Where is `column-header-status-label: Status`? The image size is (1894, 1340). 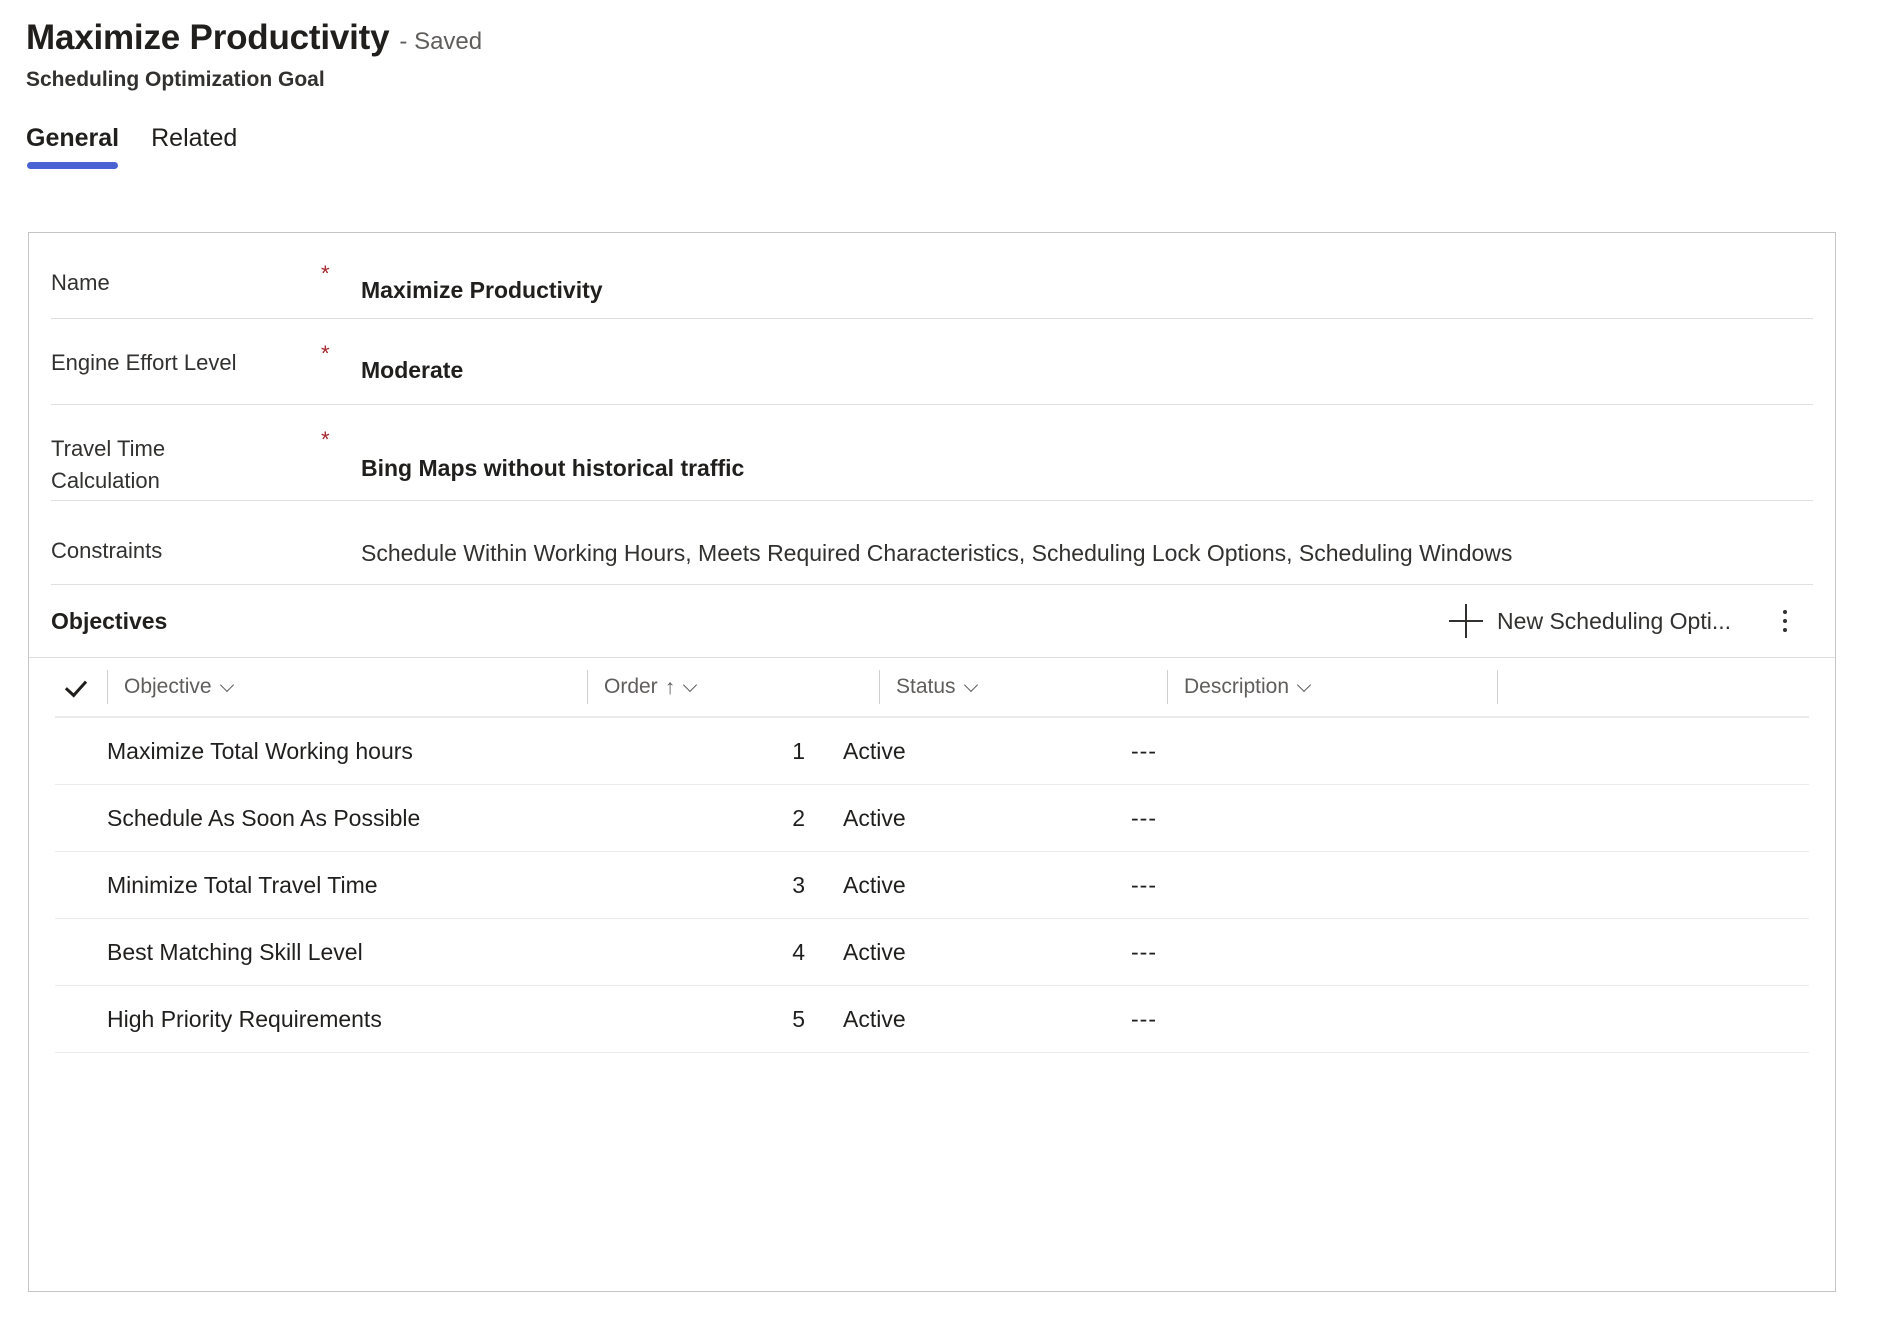
column-header-status-label: Status is located at coordinates (926, 686).